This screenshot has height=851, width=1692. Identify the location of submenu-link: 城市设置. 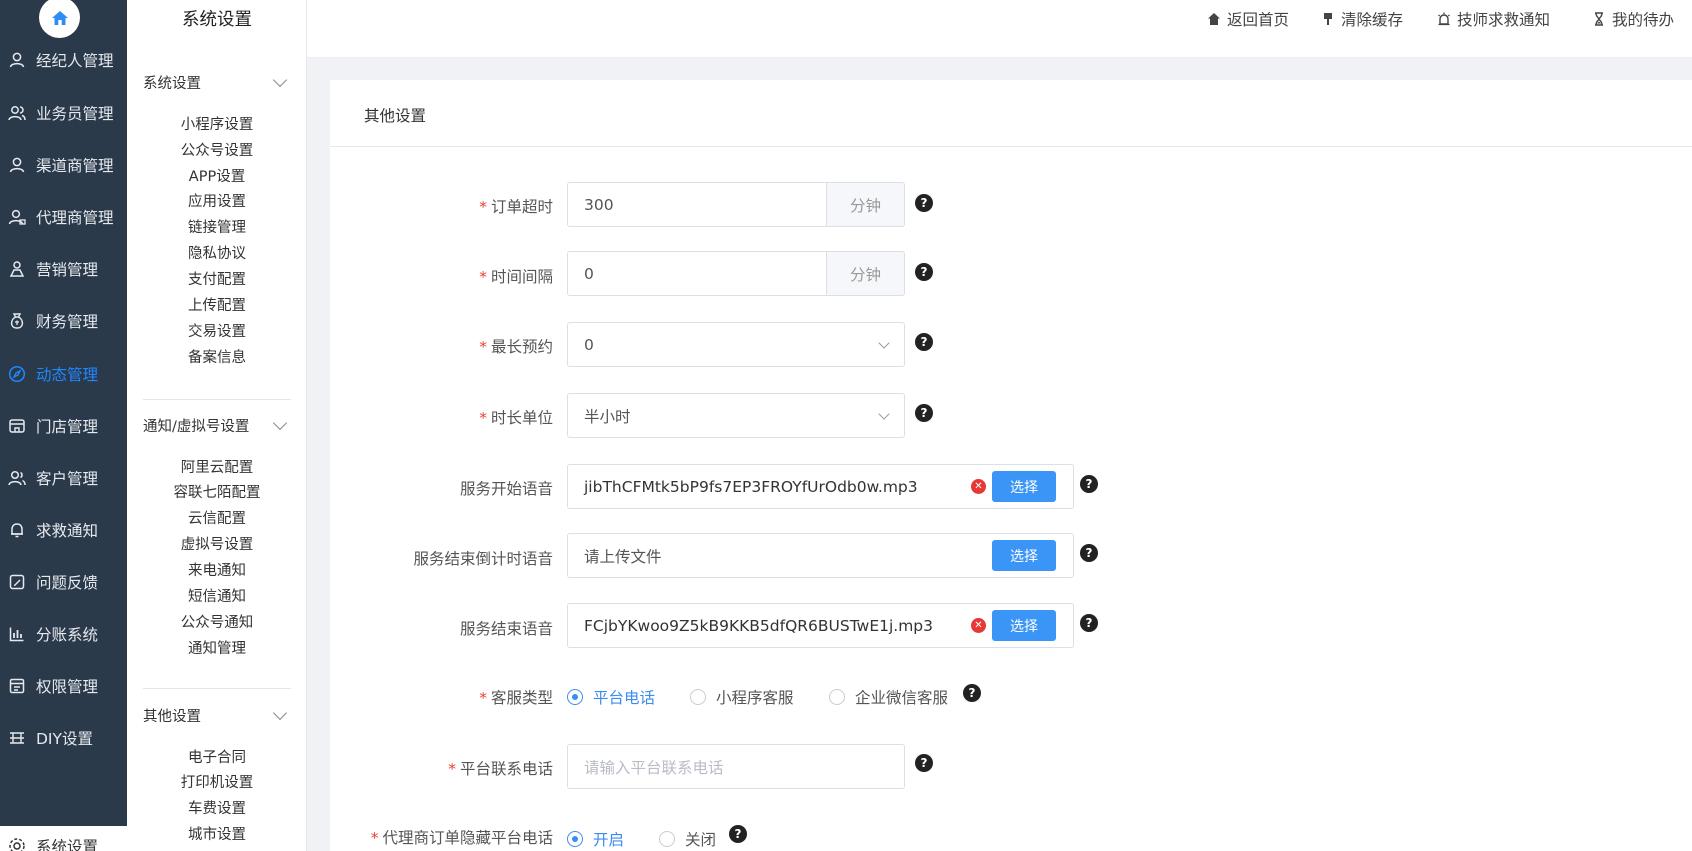
(217, 833).